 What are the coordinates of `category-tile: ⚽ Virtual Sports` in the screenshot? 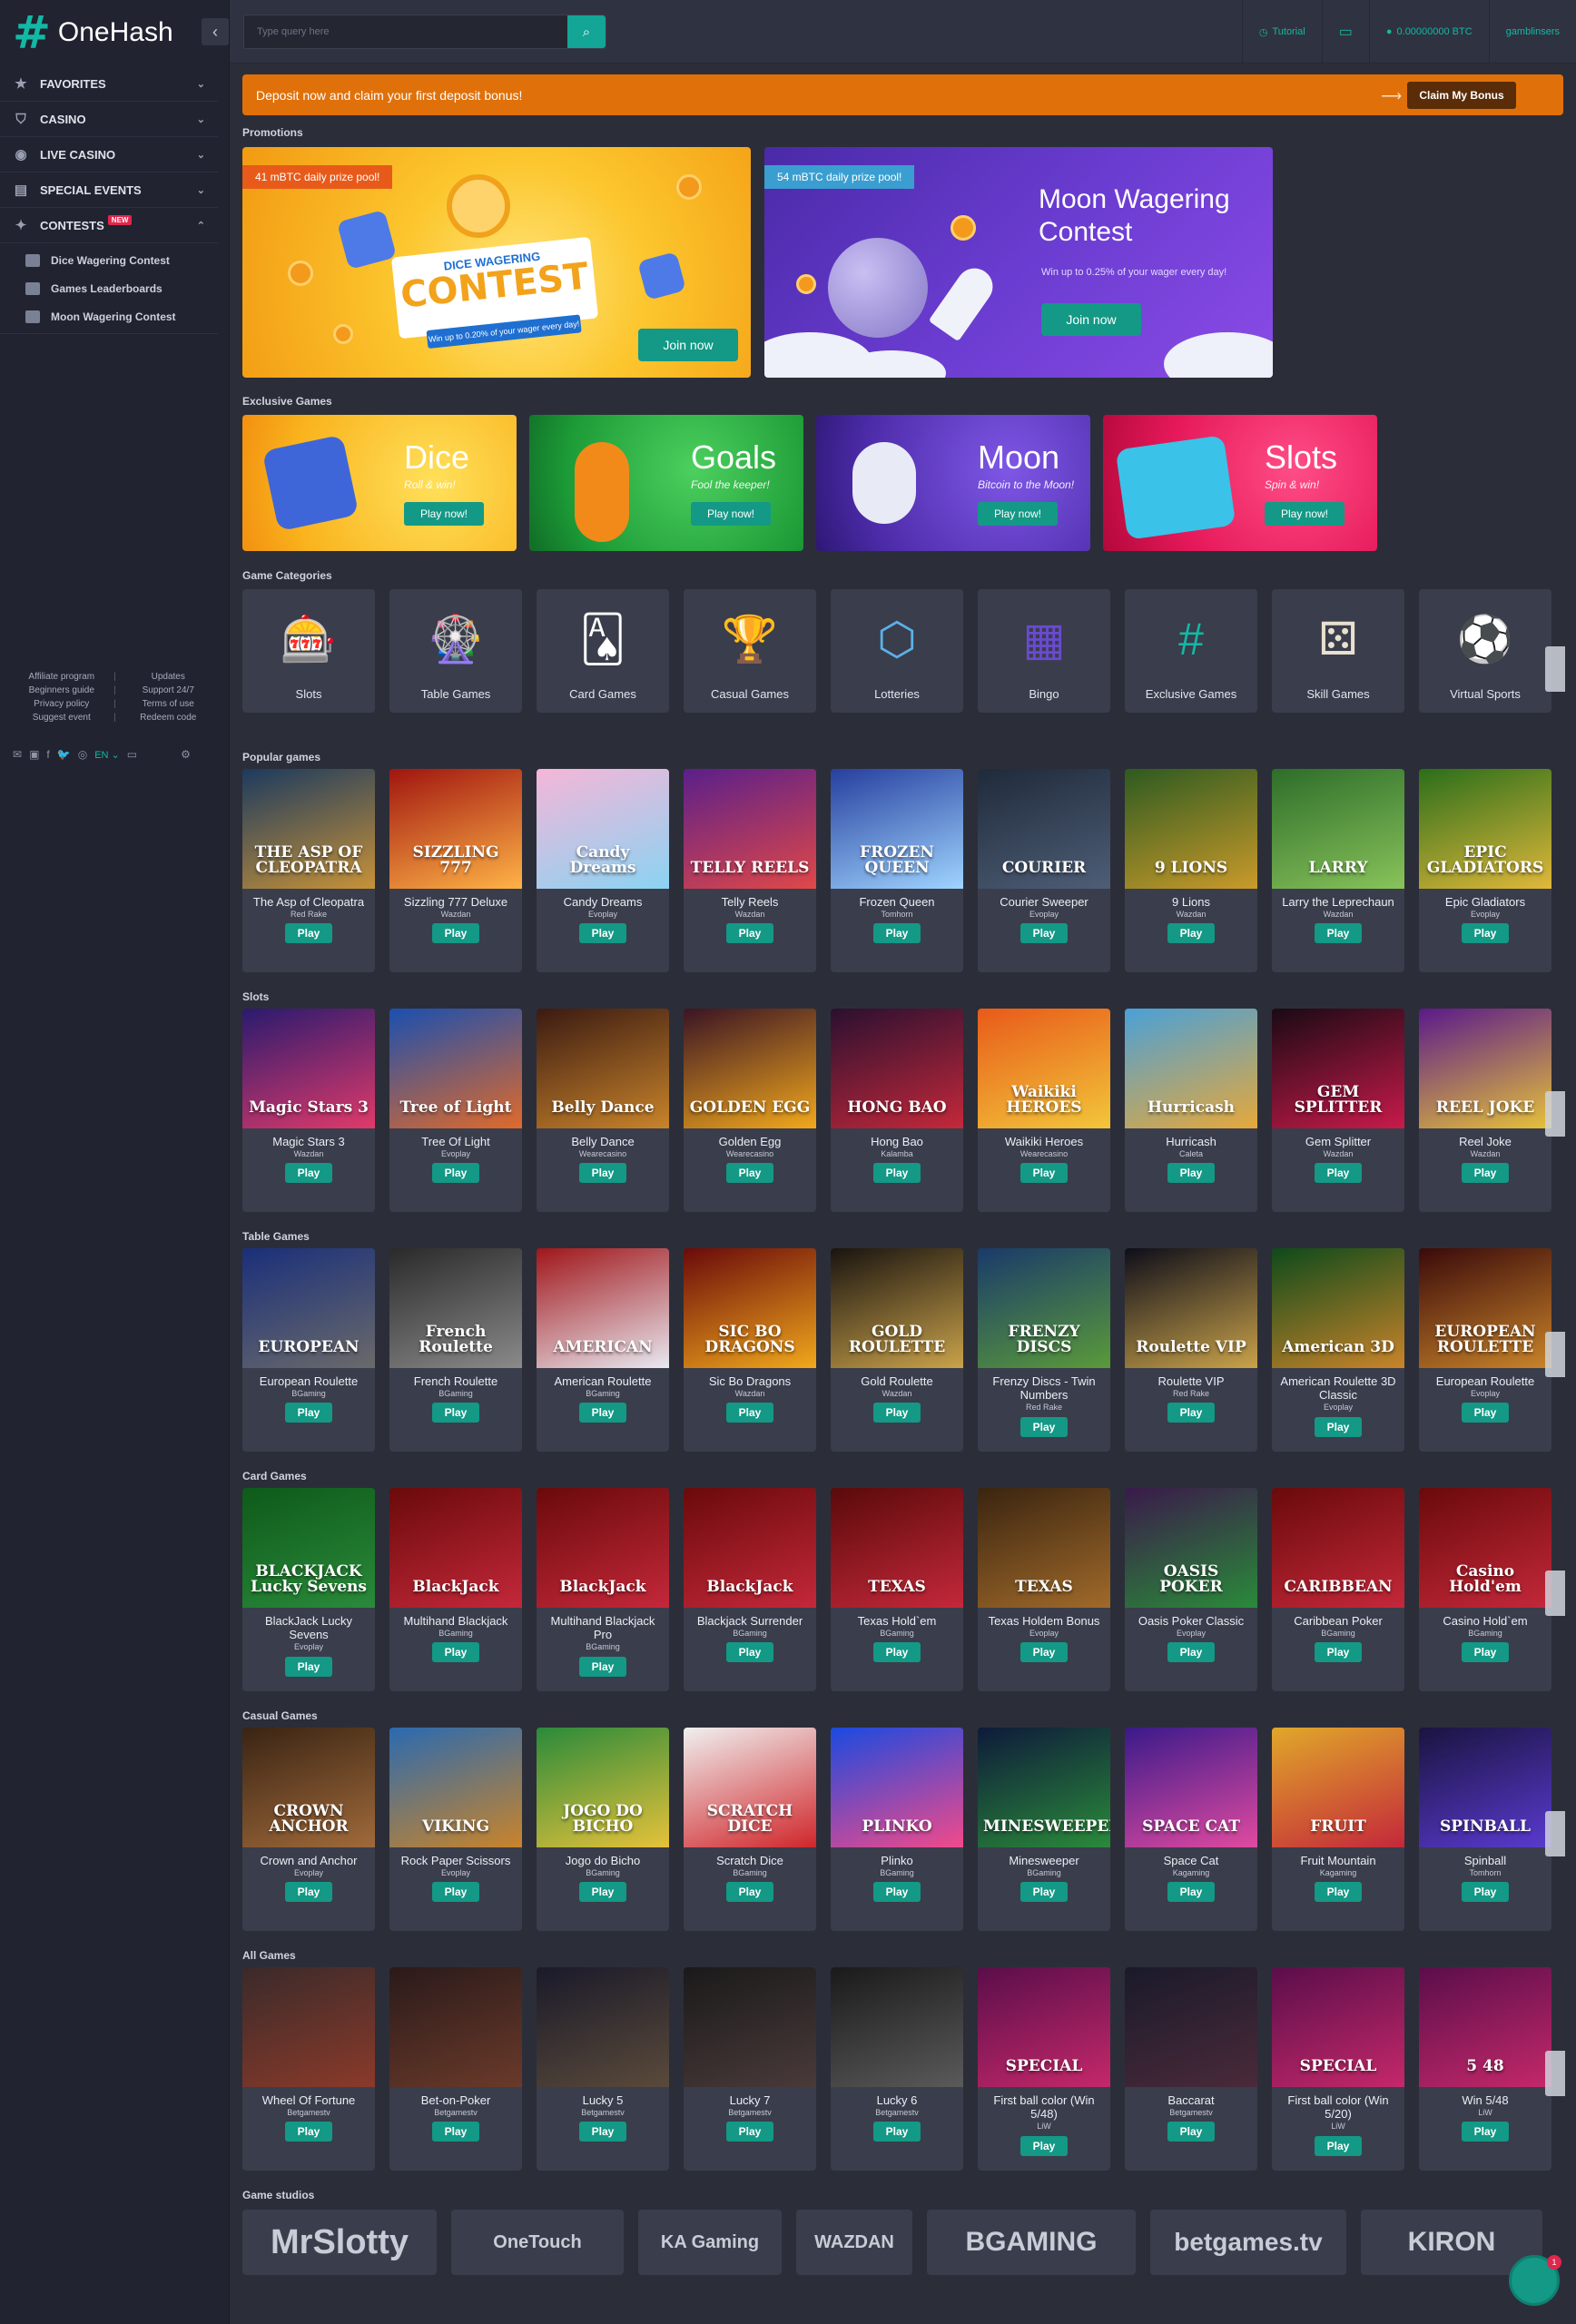 It's located at (1485, 651).